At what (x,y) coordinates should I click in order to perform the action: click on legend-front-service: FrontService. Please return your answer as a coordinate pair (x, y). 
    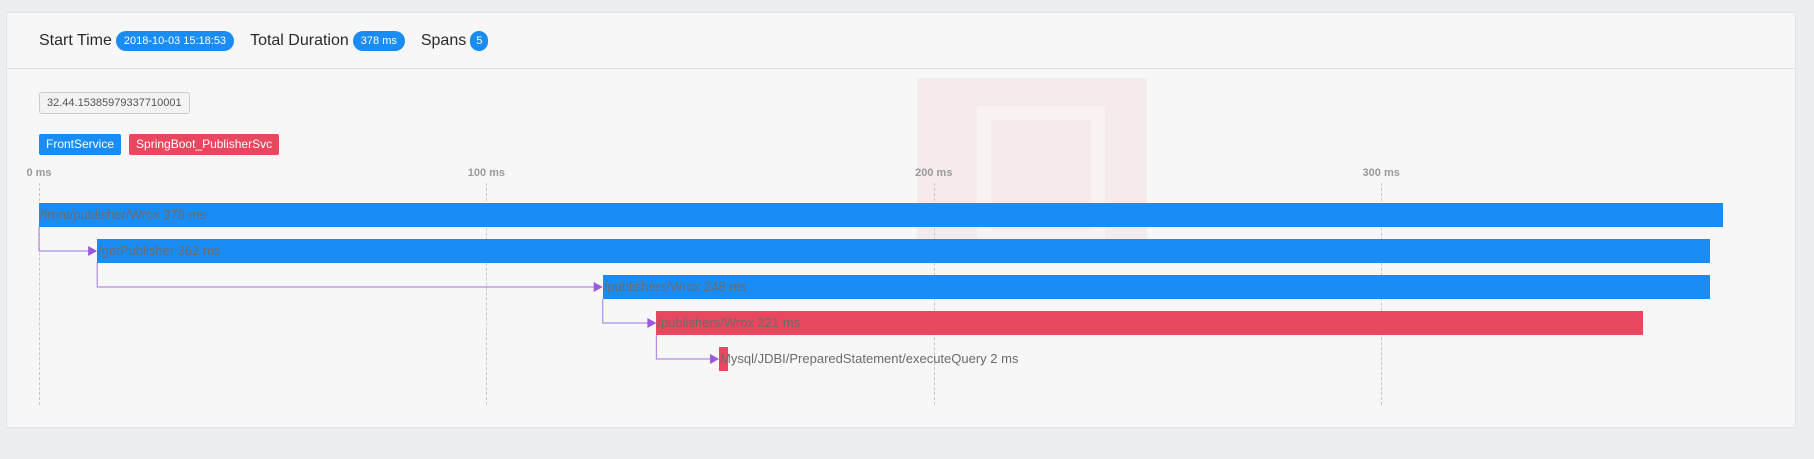
    Looking at the image, I should click on (80, 144).